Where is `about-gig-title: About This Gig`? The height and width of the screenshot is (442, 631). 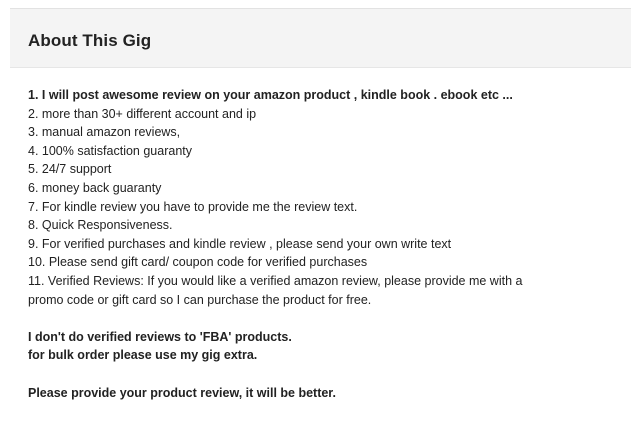
about-gig-title: About This Gig is located at coordinates (90, 40).